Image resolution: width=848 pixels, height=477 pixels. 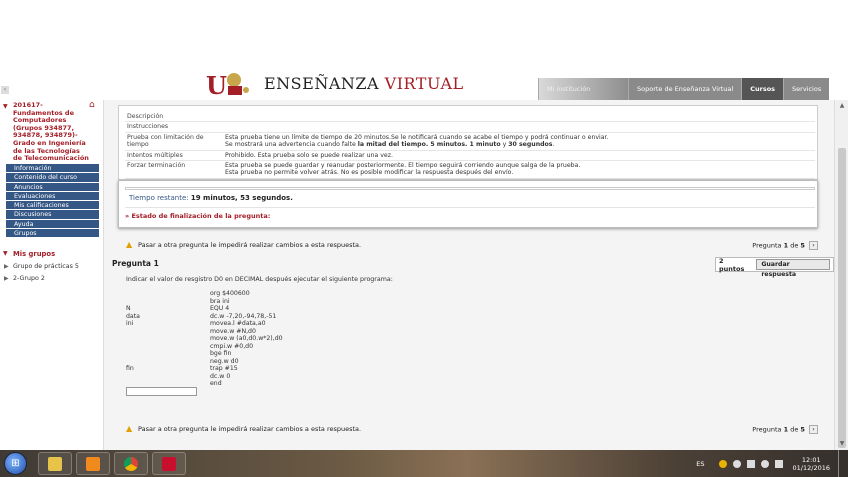 What do you see at coordinates (227, 84) in the screenshot?
I see `university-logo-icon: U` at bounding box center [227, 84].